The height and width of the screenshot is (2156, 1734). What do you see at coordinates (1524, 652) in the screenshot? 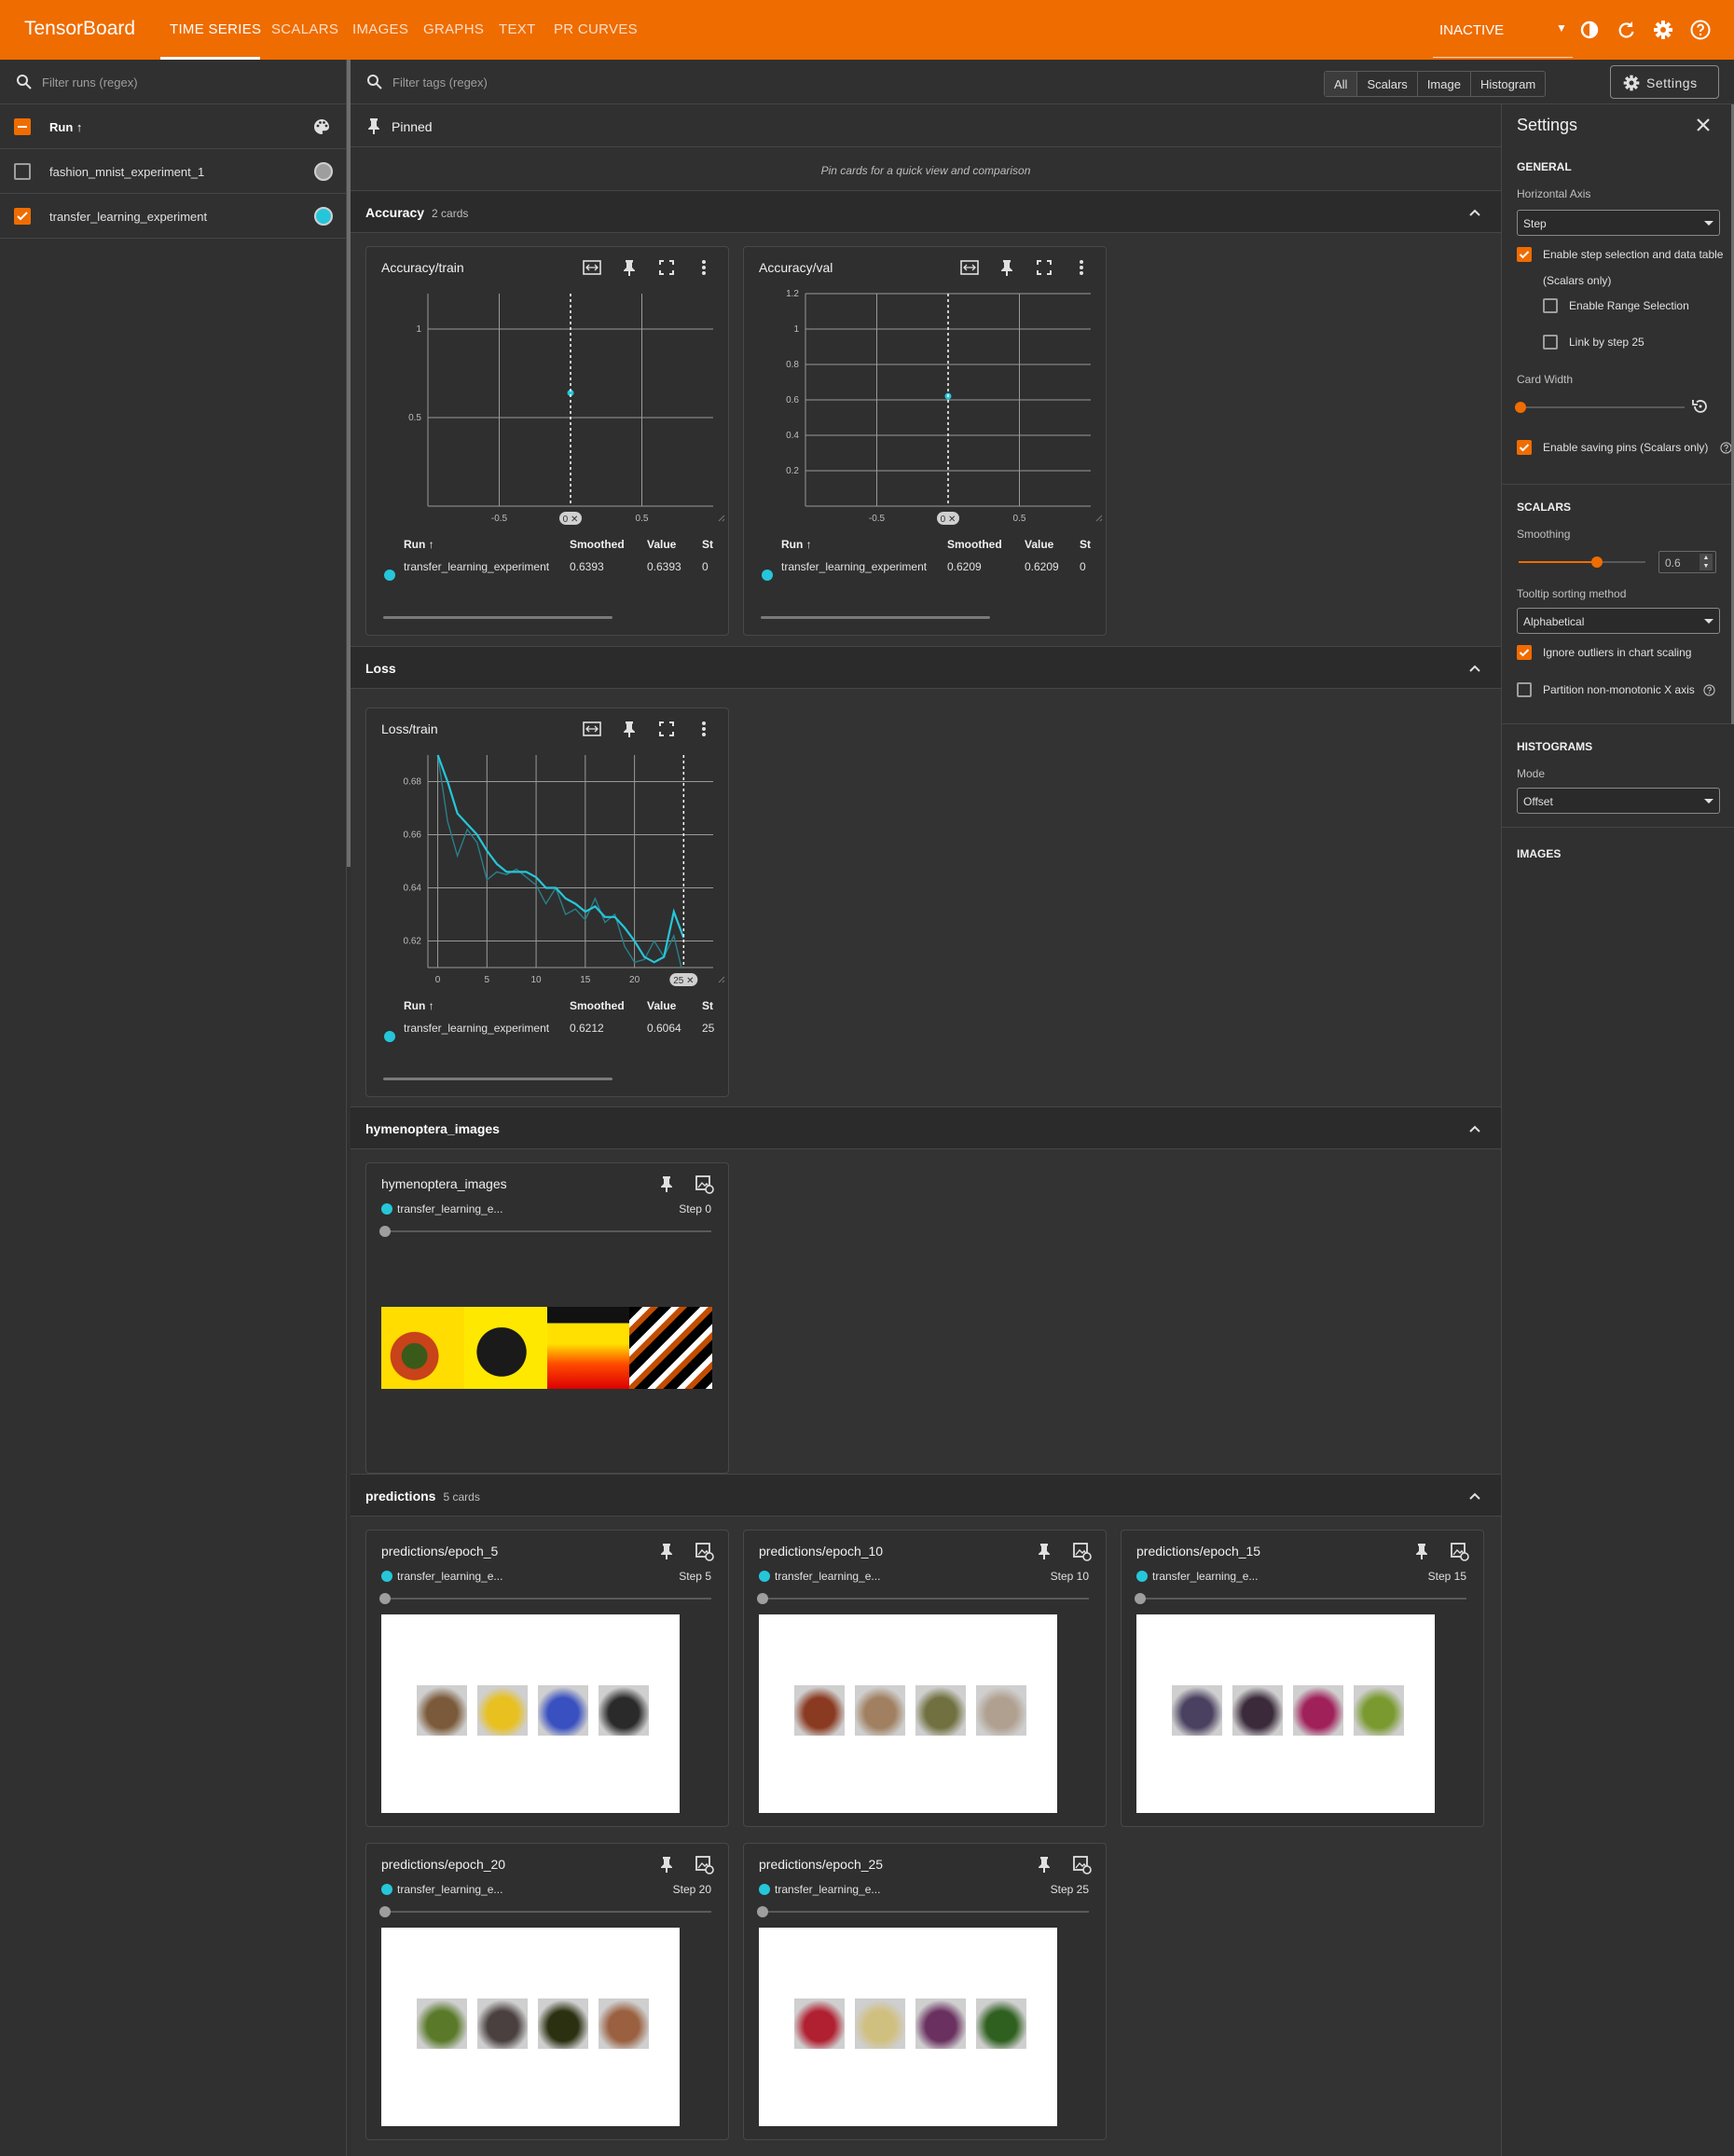
I see `ignore-outliers-checkbox` at bounding box center [1524, 652].